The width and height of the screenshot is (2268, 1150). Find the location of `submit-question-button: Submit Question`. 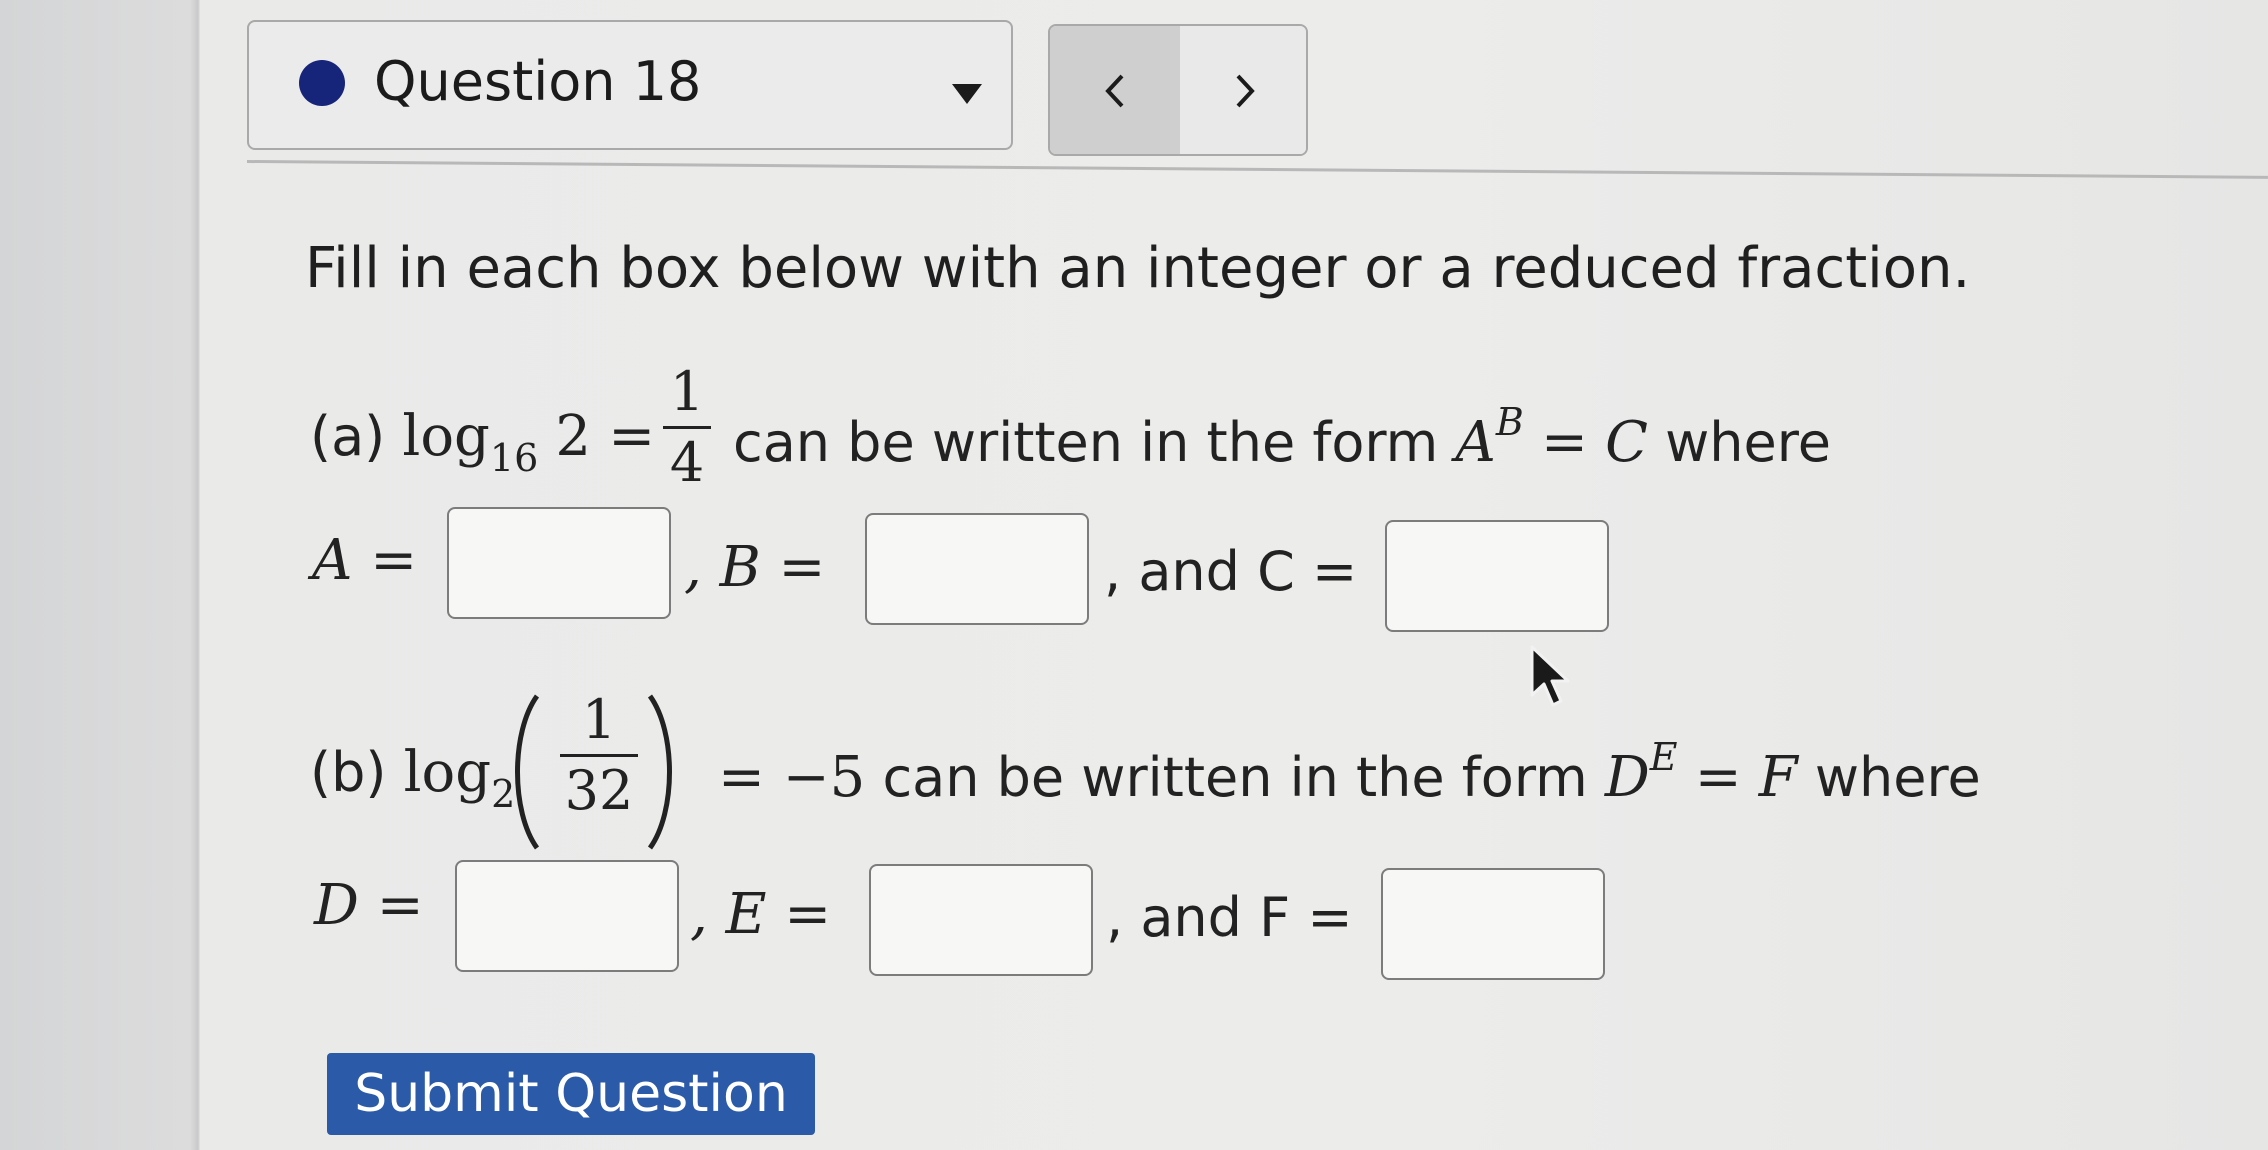

submit-question-button: Submit Question is located at coordinates (571, 1094).